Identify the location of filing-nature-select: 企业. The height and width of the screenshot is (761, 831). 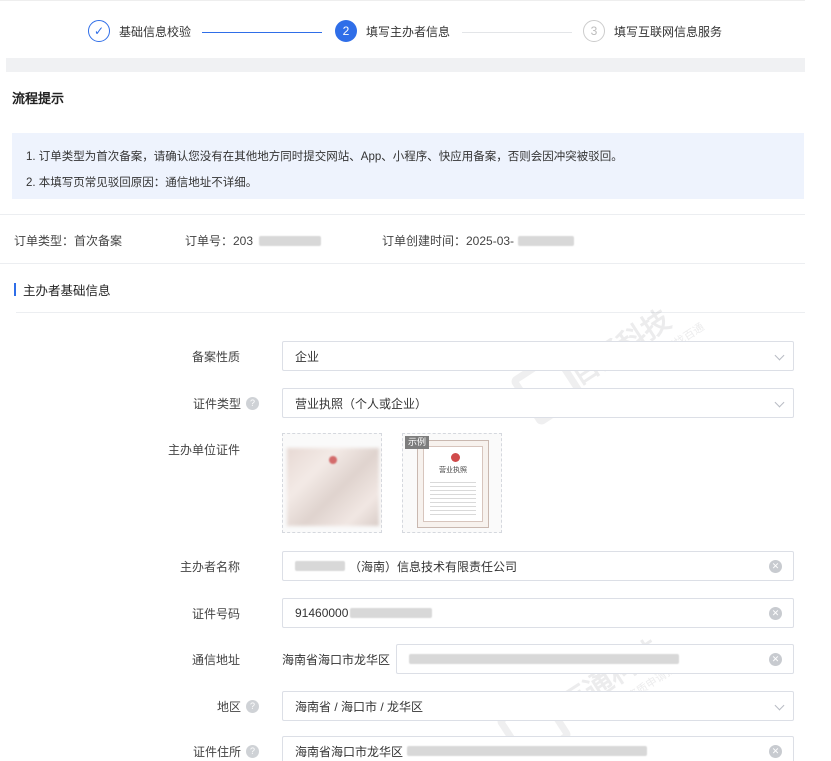
(538, 356).